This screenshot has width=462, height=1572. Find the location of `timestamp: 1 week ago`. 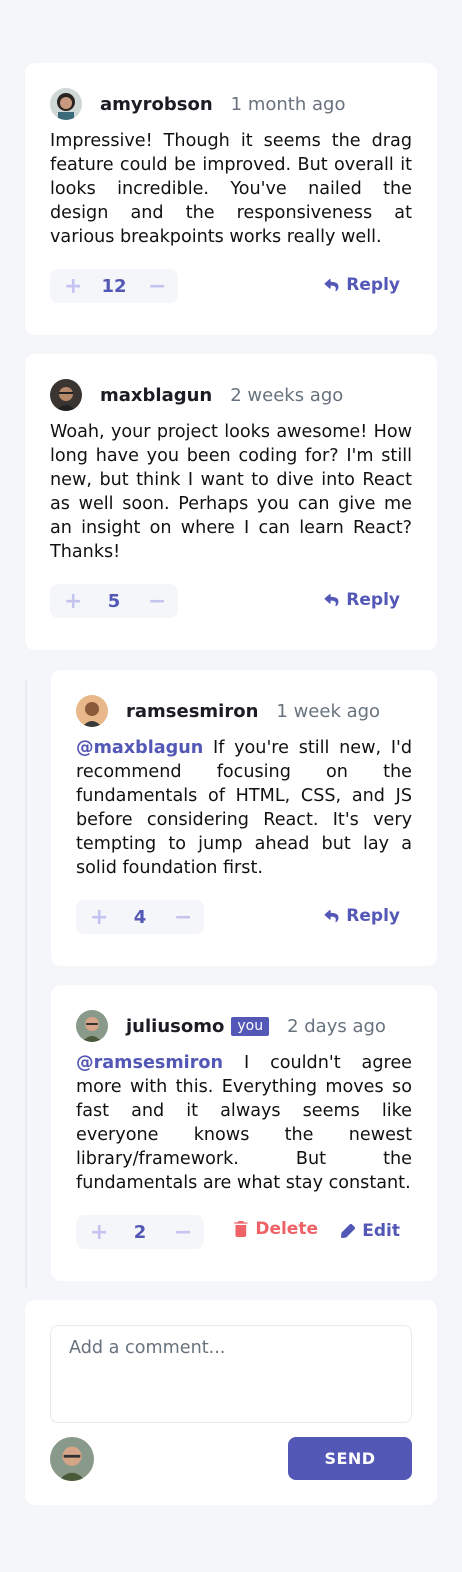

timestamp: 1 week ago is located at coordinates (328, 711).